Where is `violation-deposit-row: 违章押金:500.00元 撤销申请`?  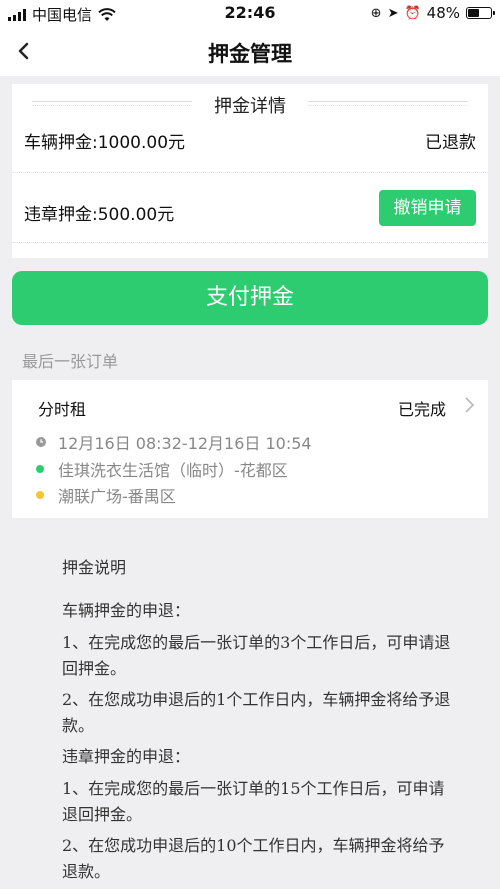 violation-deposit-row: 违章押金:500.00元 撤销申请 is located at coordinates (250, 208).